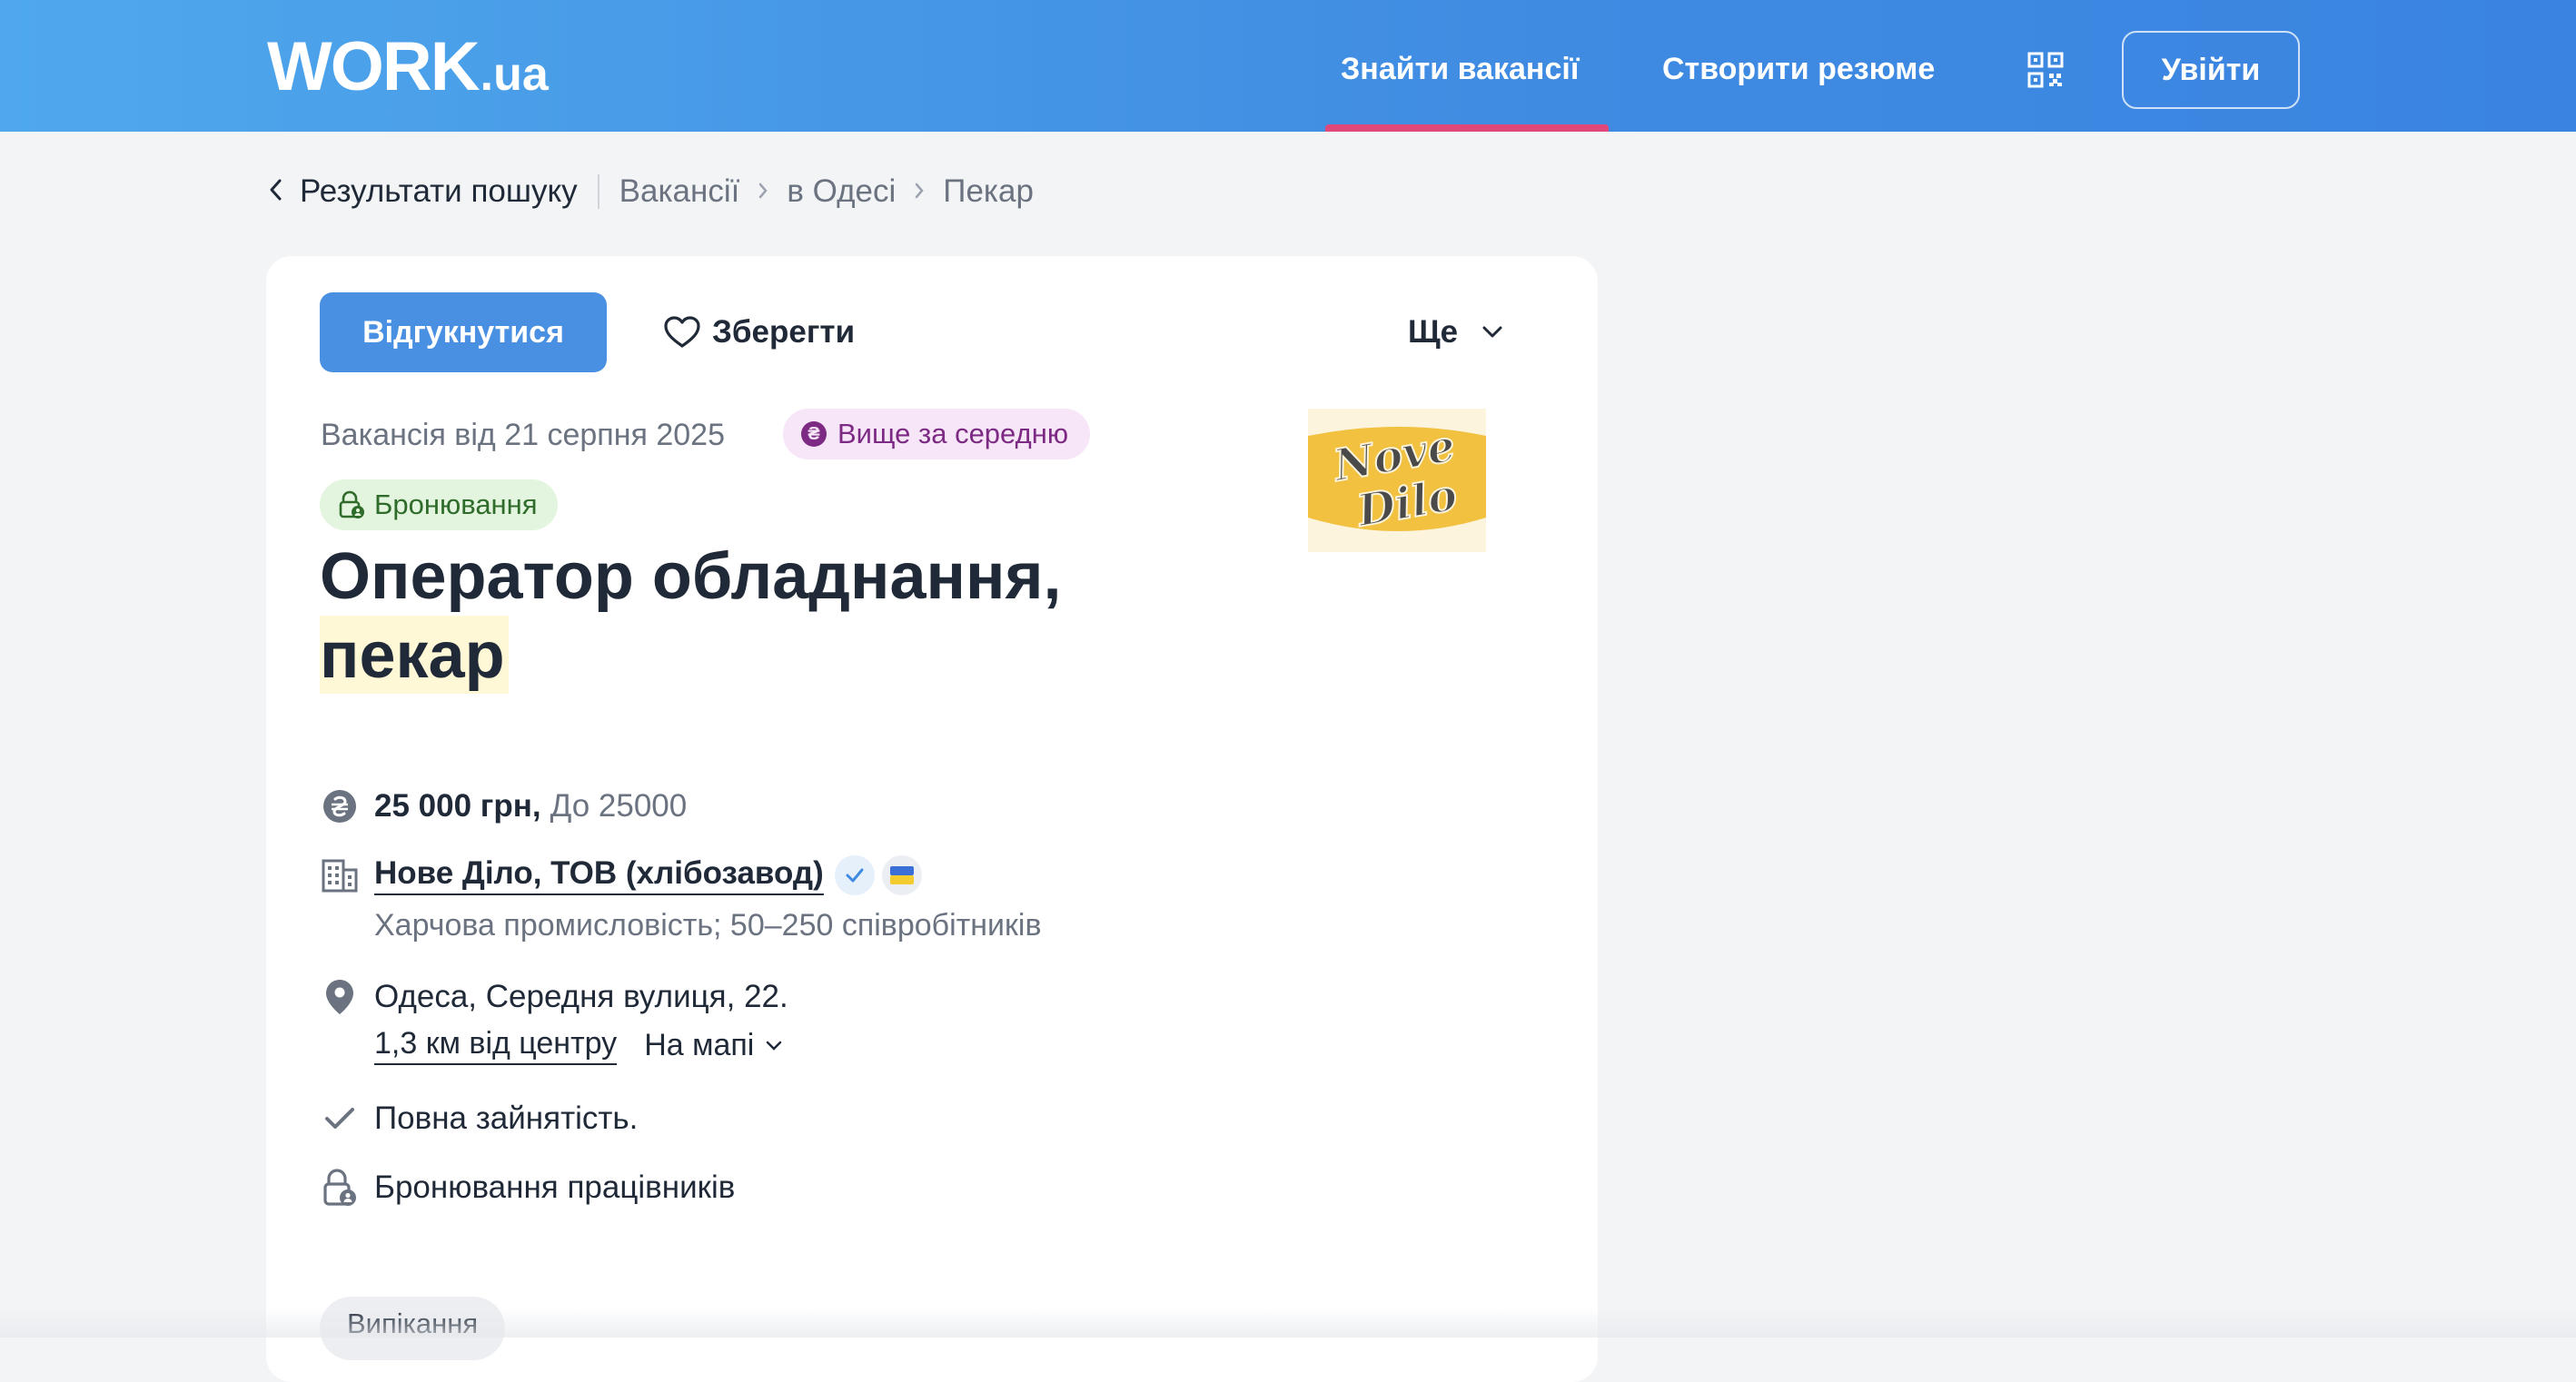 The image size is (2576, 1382). I want to click on more-dropdown: Ще, so click(1455, 332).